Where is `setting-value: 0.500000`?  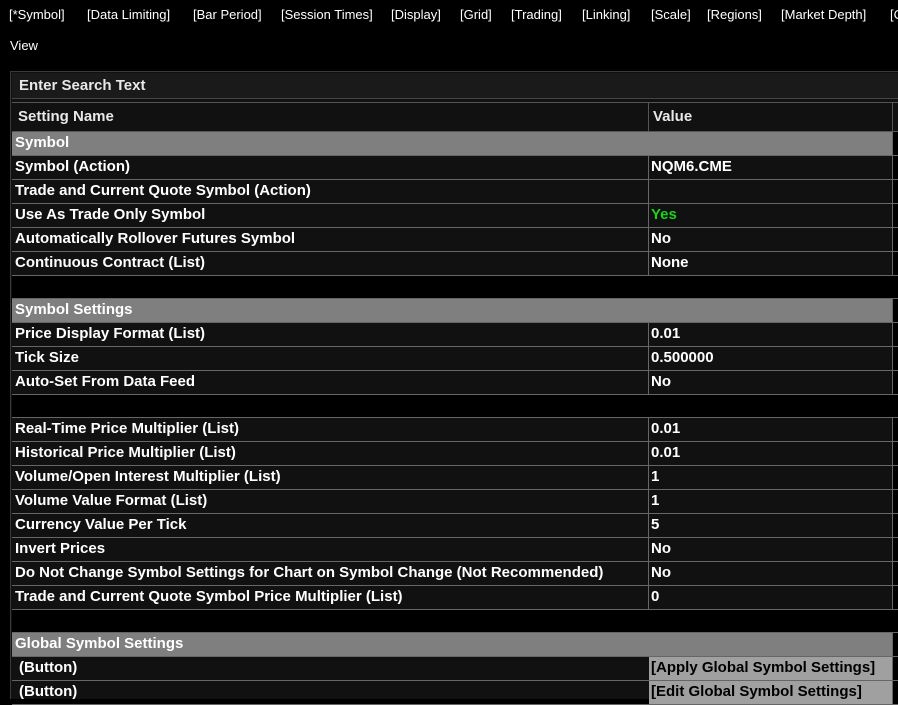
setting-value: 0.500000 is located at coordinates (682, 357).